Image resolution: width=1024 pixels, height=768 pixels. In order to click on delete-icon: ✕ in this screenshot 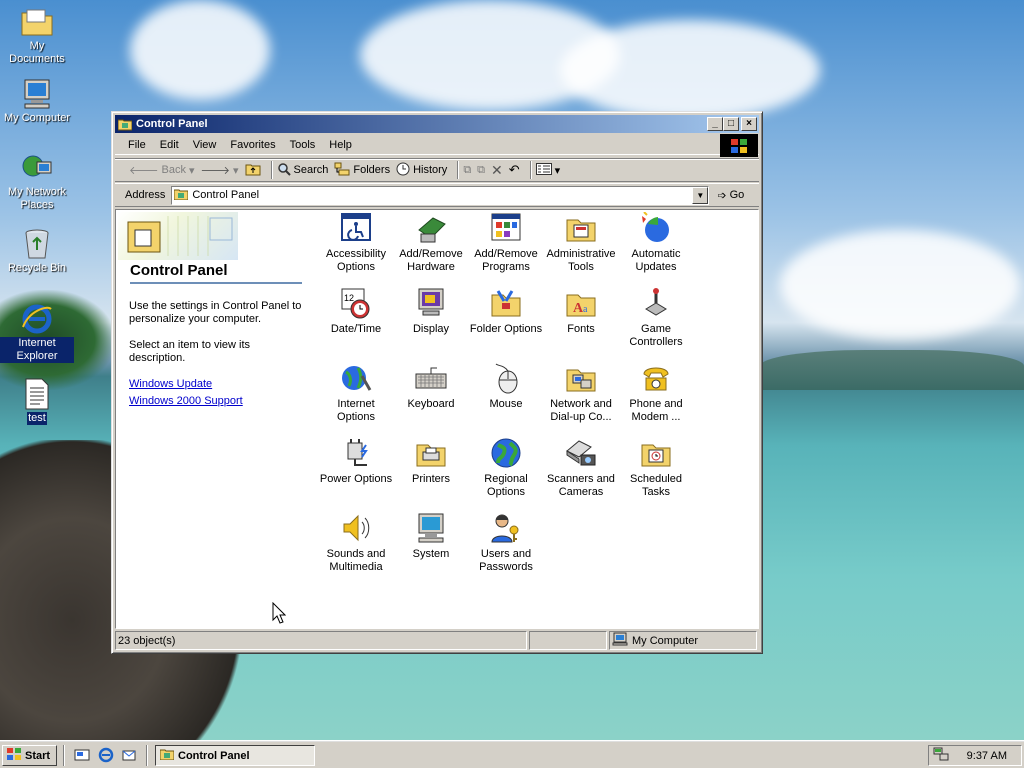, I will do `click(497, 169)`.